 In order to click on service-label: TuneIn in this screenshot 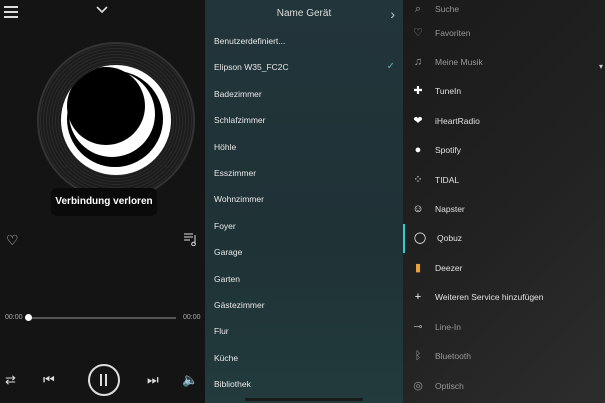, I will do `click(448, 91)`.